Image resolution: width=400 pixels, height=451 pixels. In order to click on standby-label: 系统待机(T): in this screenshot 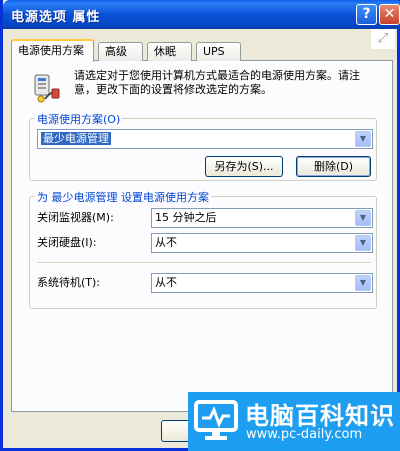, I will do `click(69, 282)`.